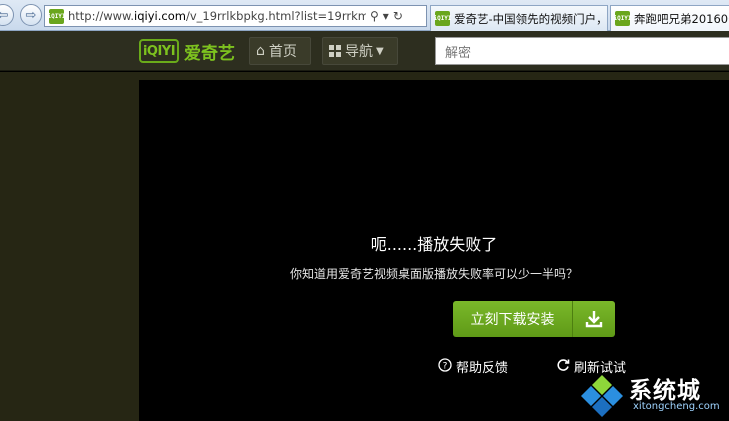  What do you see at coordinates (159, 51) in the screenshot?
I see `logo-mark: iQIYI` at bounding box center [159, 51].